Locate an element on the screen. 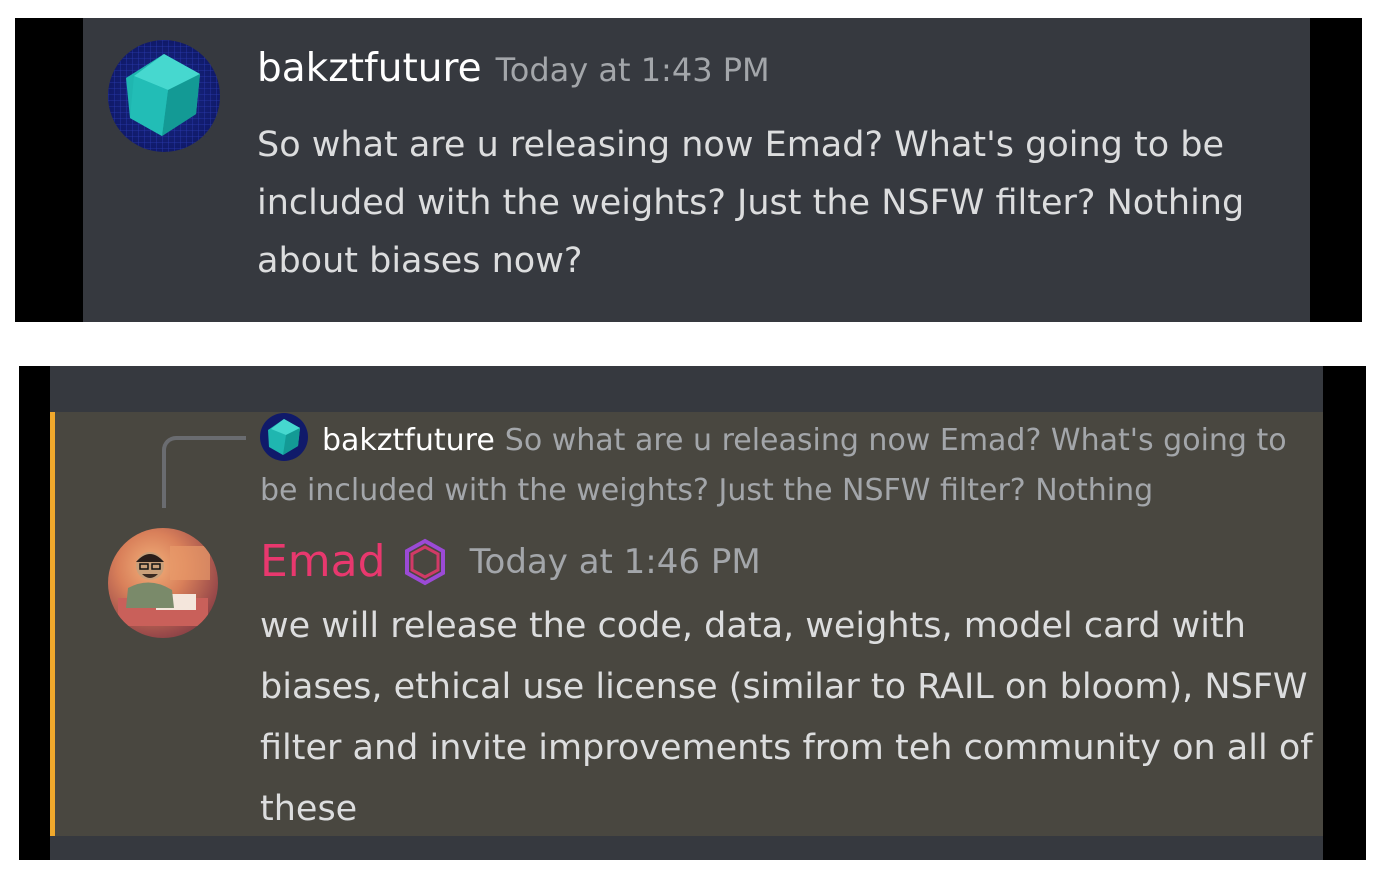  mention-highlight-bar is located at coordinates (52, 624).